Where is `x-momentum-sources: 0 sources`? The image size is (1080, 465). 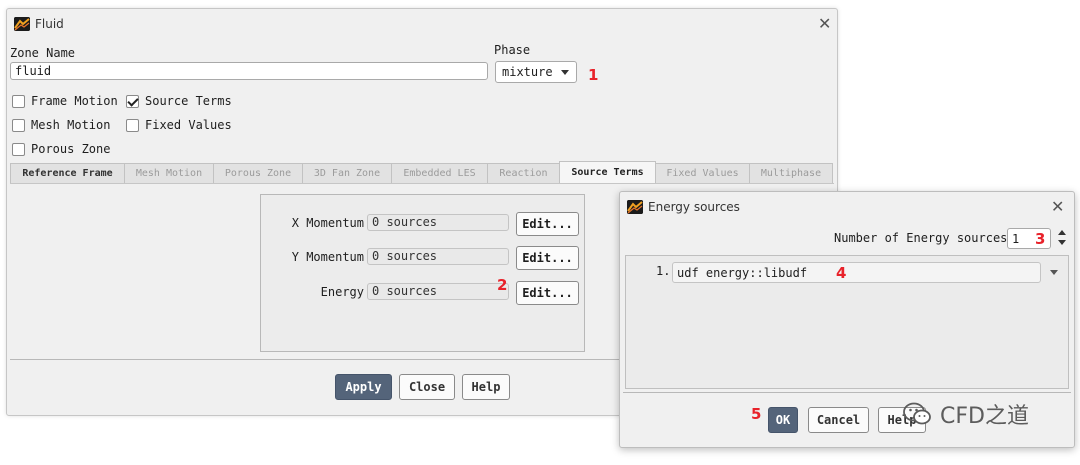 x-momentum-sources: 0 sources is located at coordinates (438, 222).